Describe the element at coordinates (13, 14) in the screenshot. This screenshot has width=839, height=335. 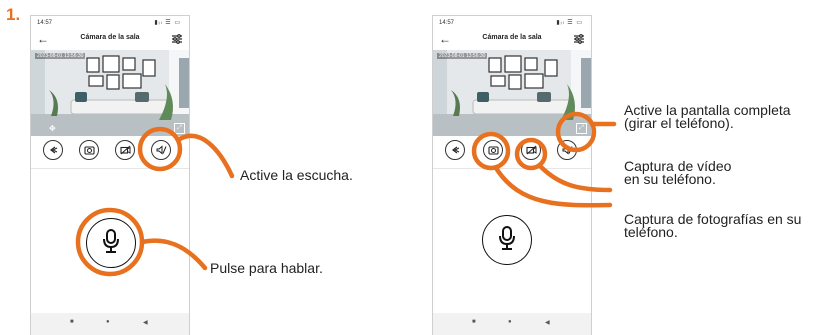
I see `step-number: 1.` at that location.